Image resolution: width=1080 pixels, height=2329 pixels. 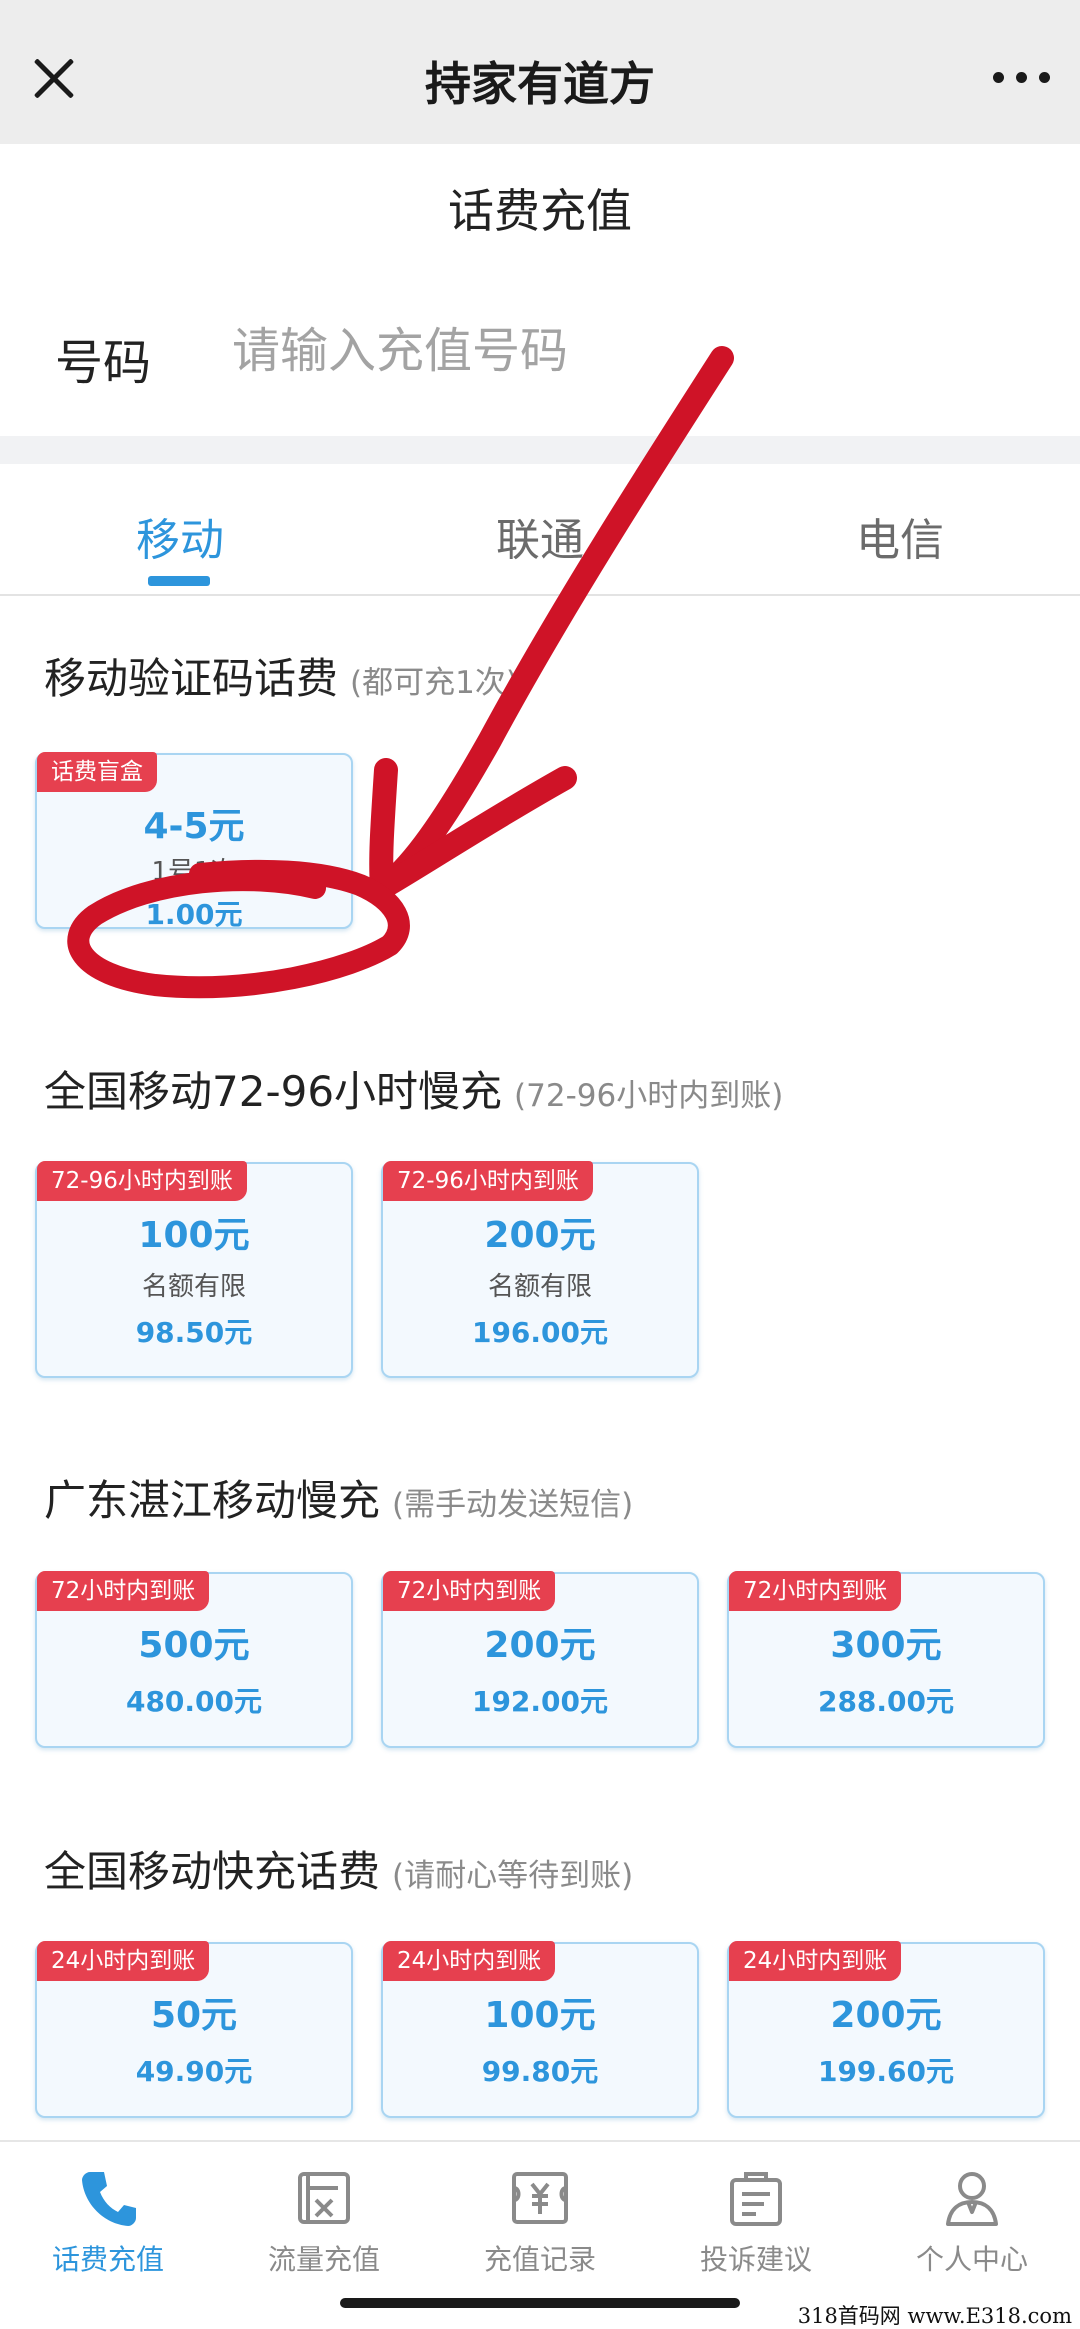 What do you see at coordinates (540, 1332) in the screenshot?
I see `card-price: 196.00元` at bounding box center [540, 1332].